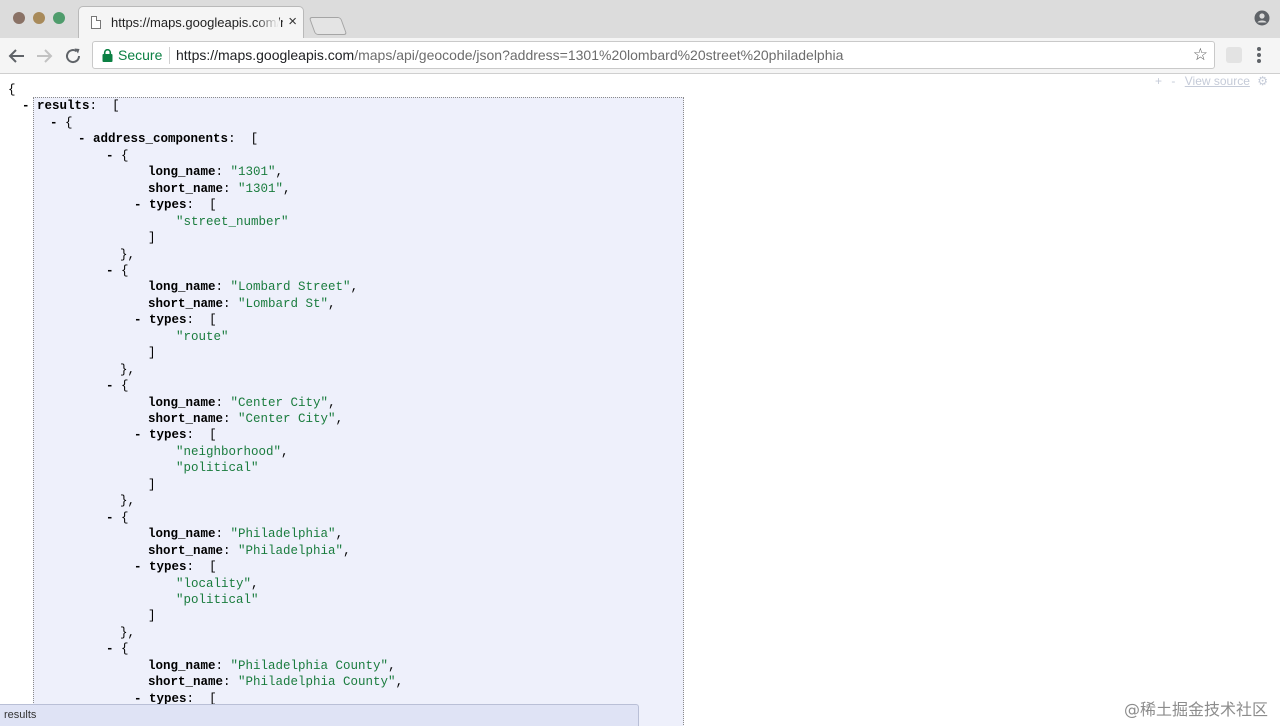  Describe the element at coordinates (39, 18) in the screenshot. I see `window-minimize-button` at that location.